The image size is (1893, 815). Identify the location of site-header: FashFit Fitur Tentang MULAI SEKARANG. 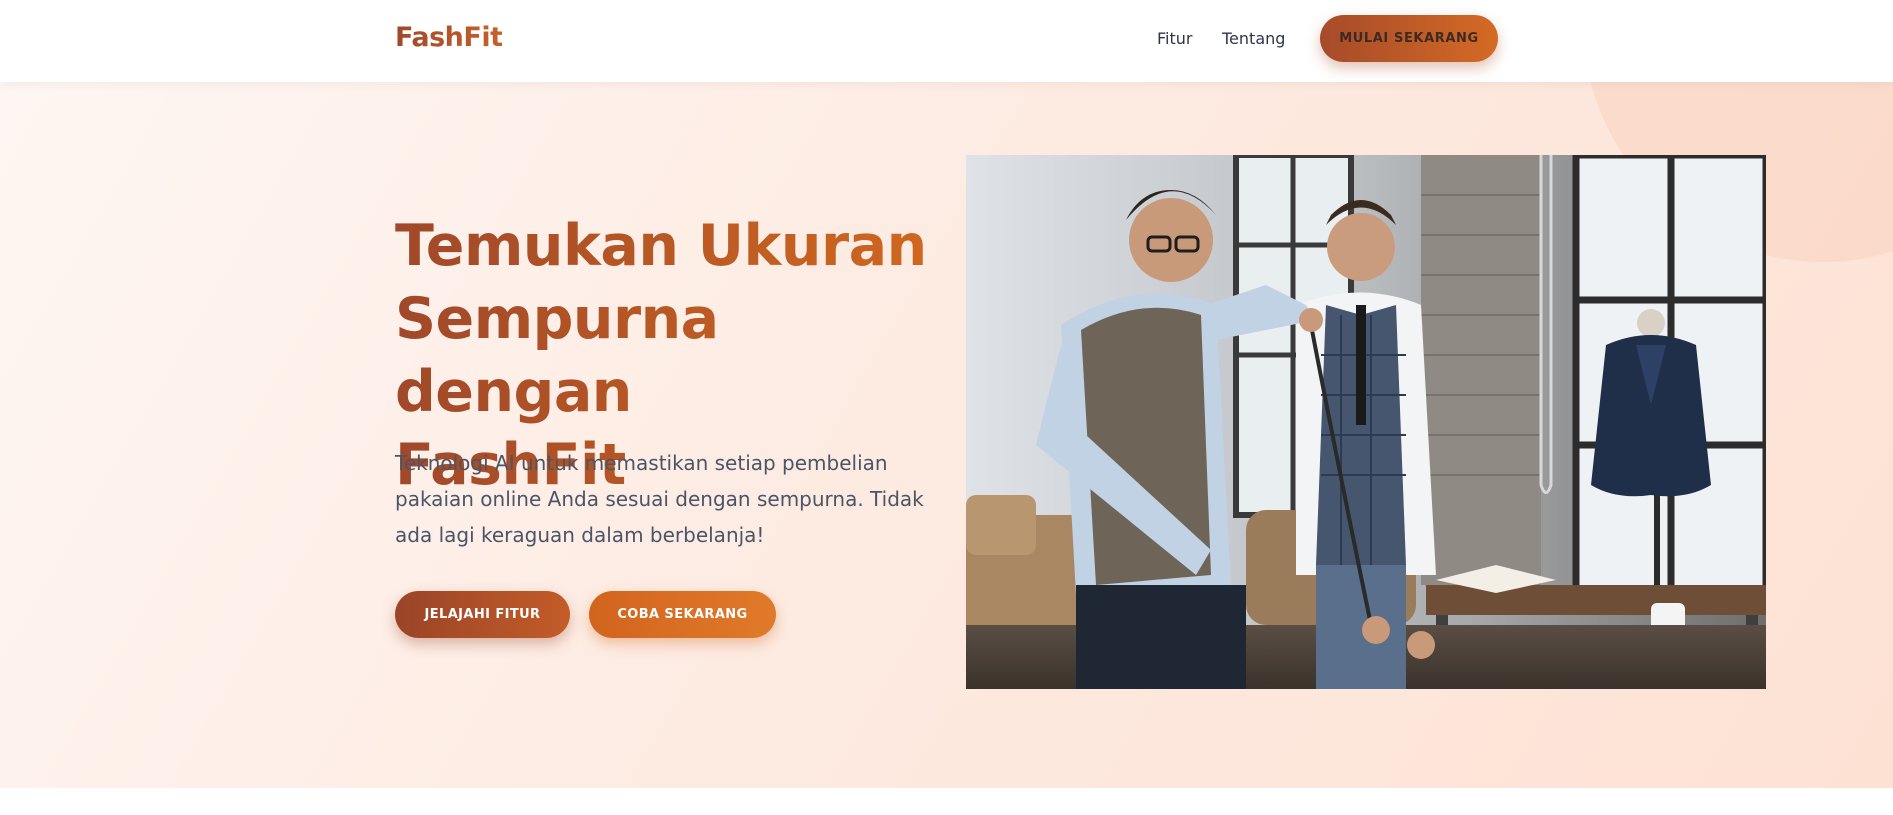
(946, 41).